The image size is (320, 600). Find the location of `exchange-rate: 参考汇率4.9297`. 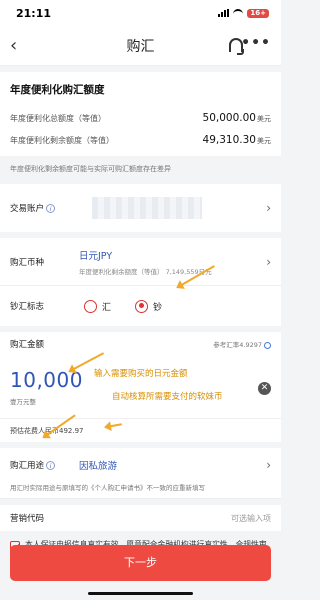

exchange-rate: 参考汇率4.9297 is located at coordinates (242, 344).